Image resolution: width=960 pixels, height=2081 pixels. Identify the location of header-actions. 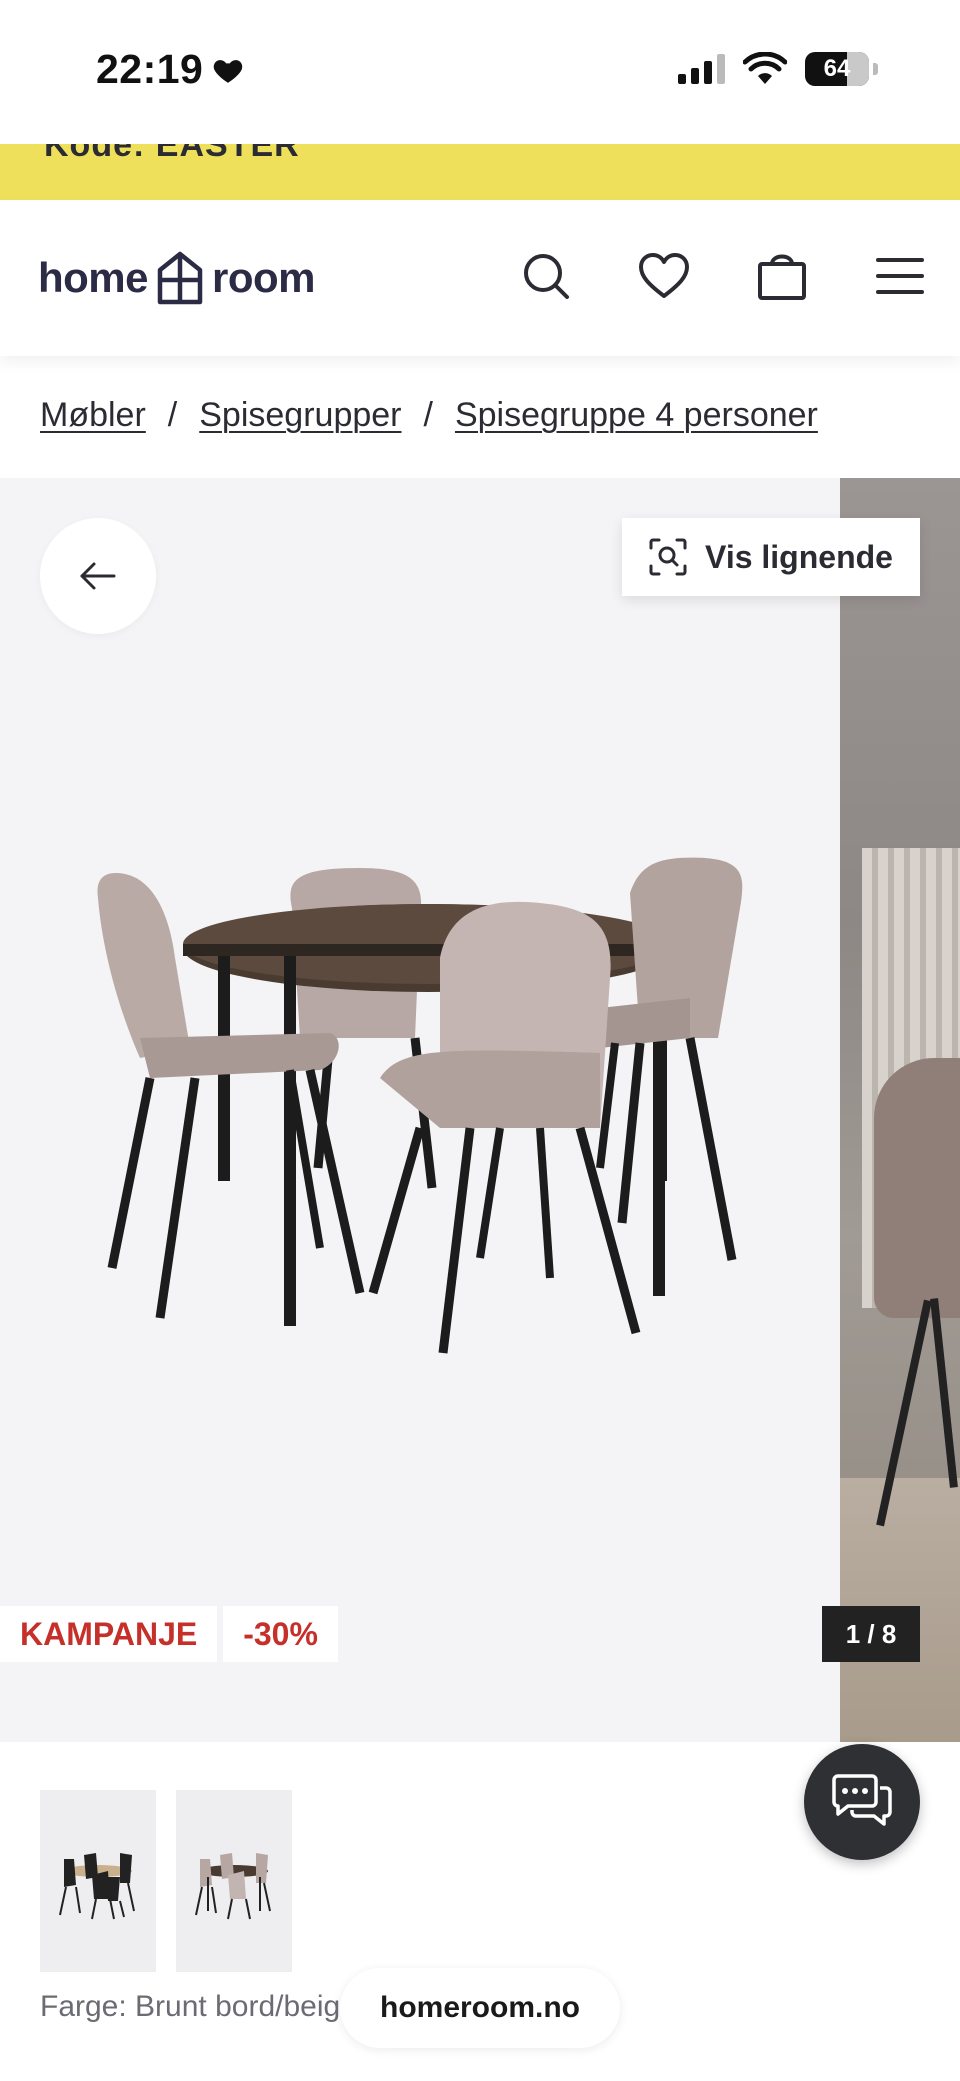
(723, 276).